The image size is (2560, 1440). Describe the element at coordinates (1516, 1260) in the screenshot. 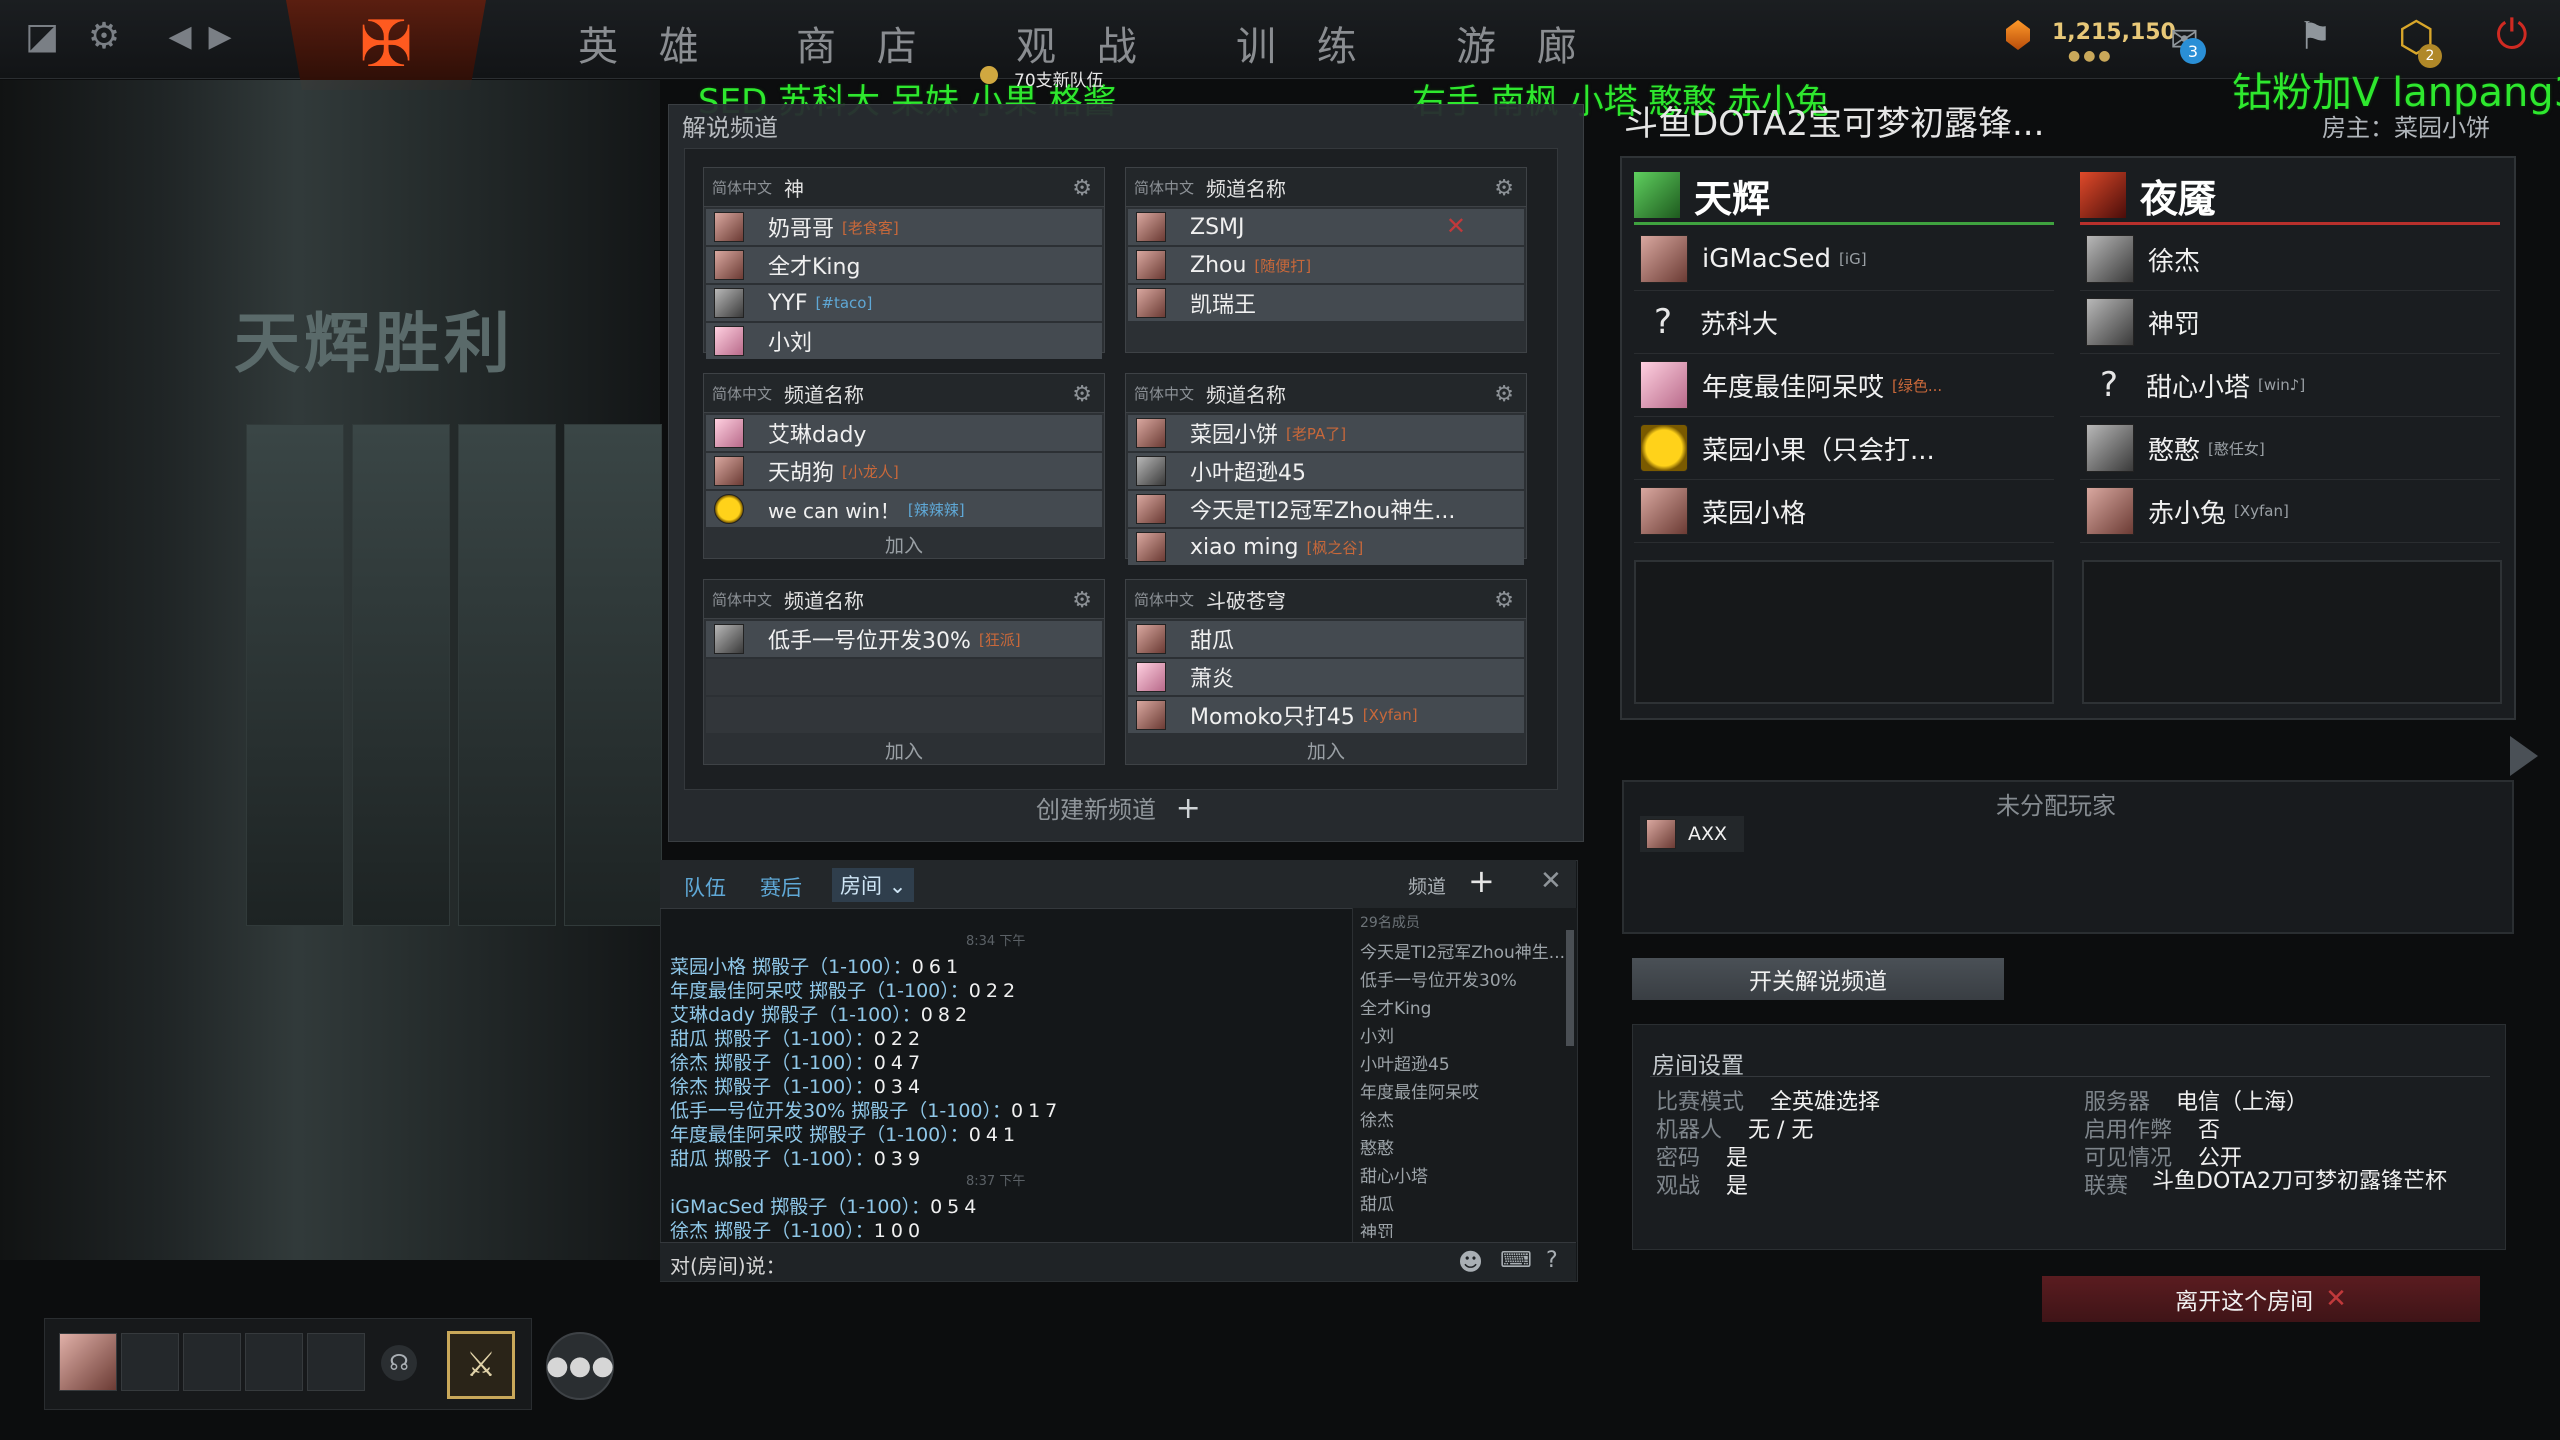

I see `chat-wheel-icon: ⌨` at that location.